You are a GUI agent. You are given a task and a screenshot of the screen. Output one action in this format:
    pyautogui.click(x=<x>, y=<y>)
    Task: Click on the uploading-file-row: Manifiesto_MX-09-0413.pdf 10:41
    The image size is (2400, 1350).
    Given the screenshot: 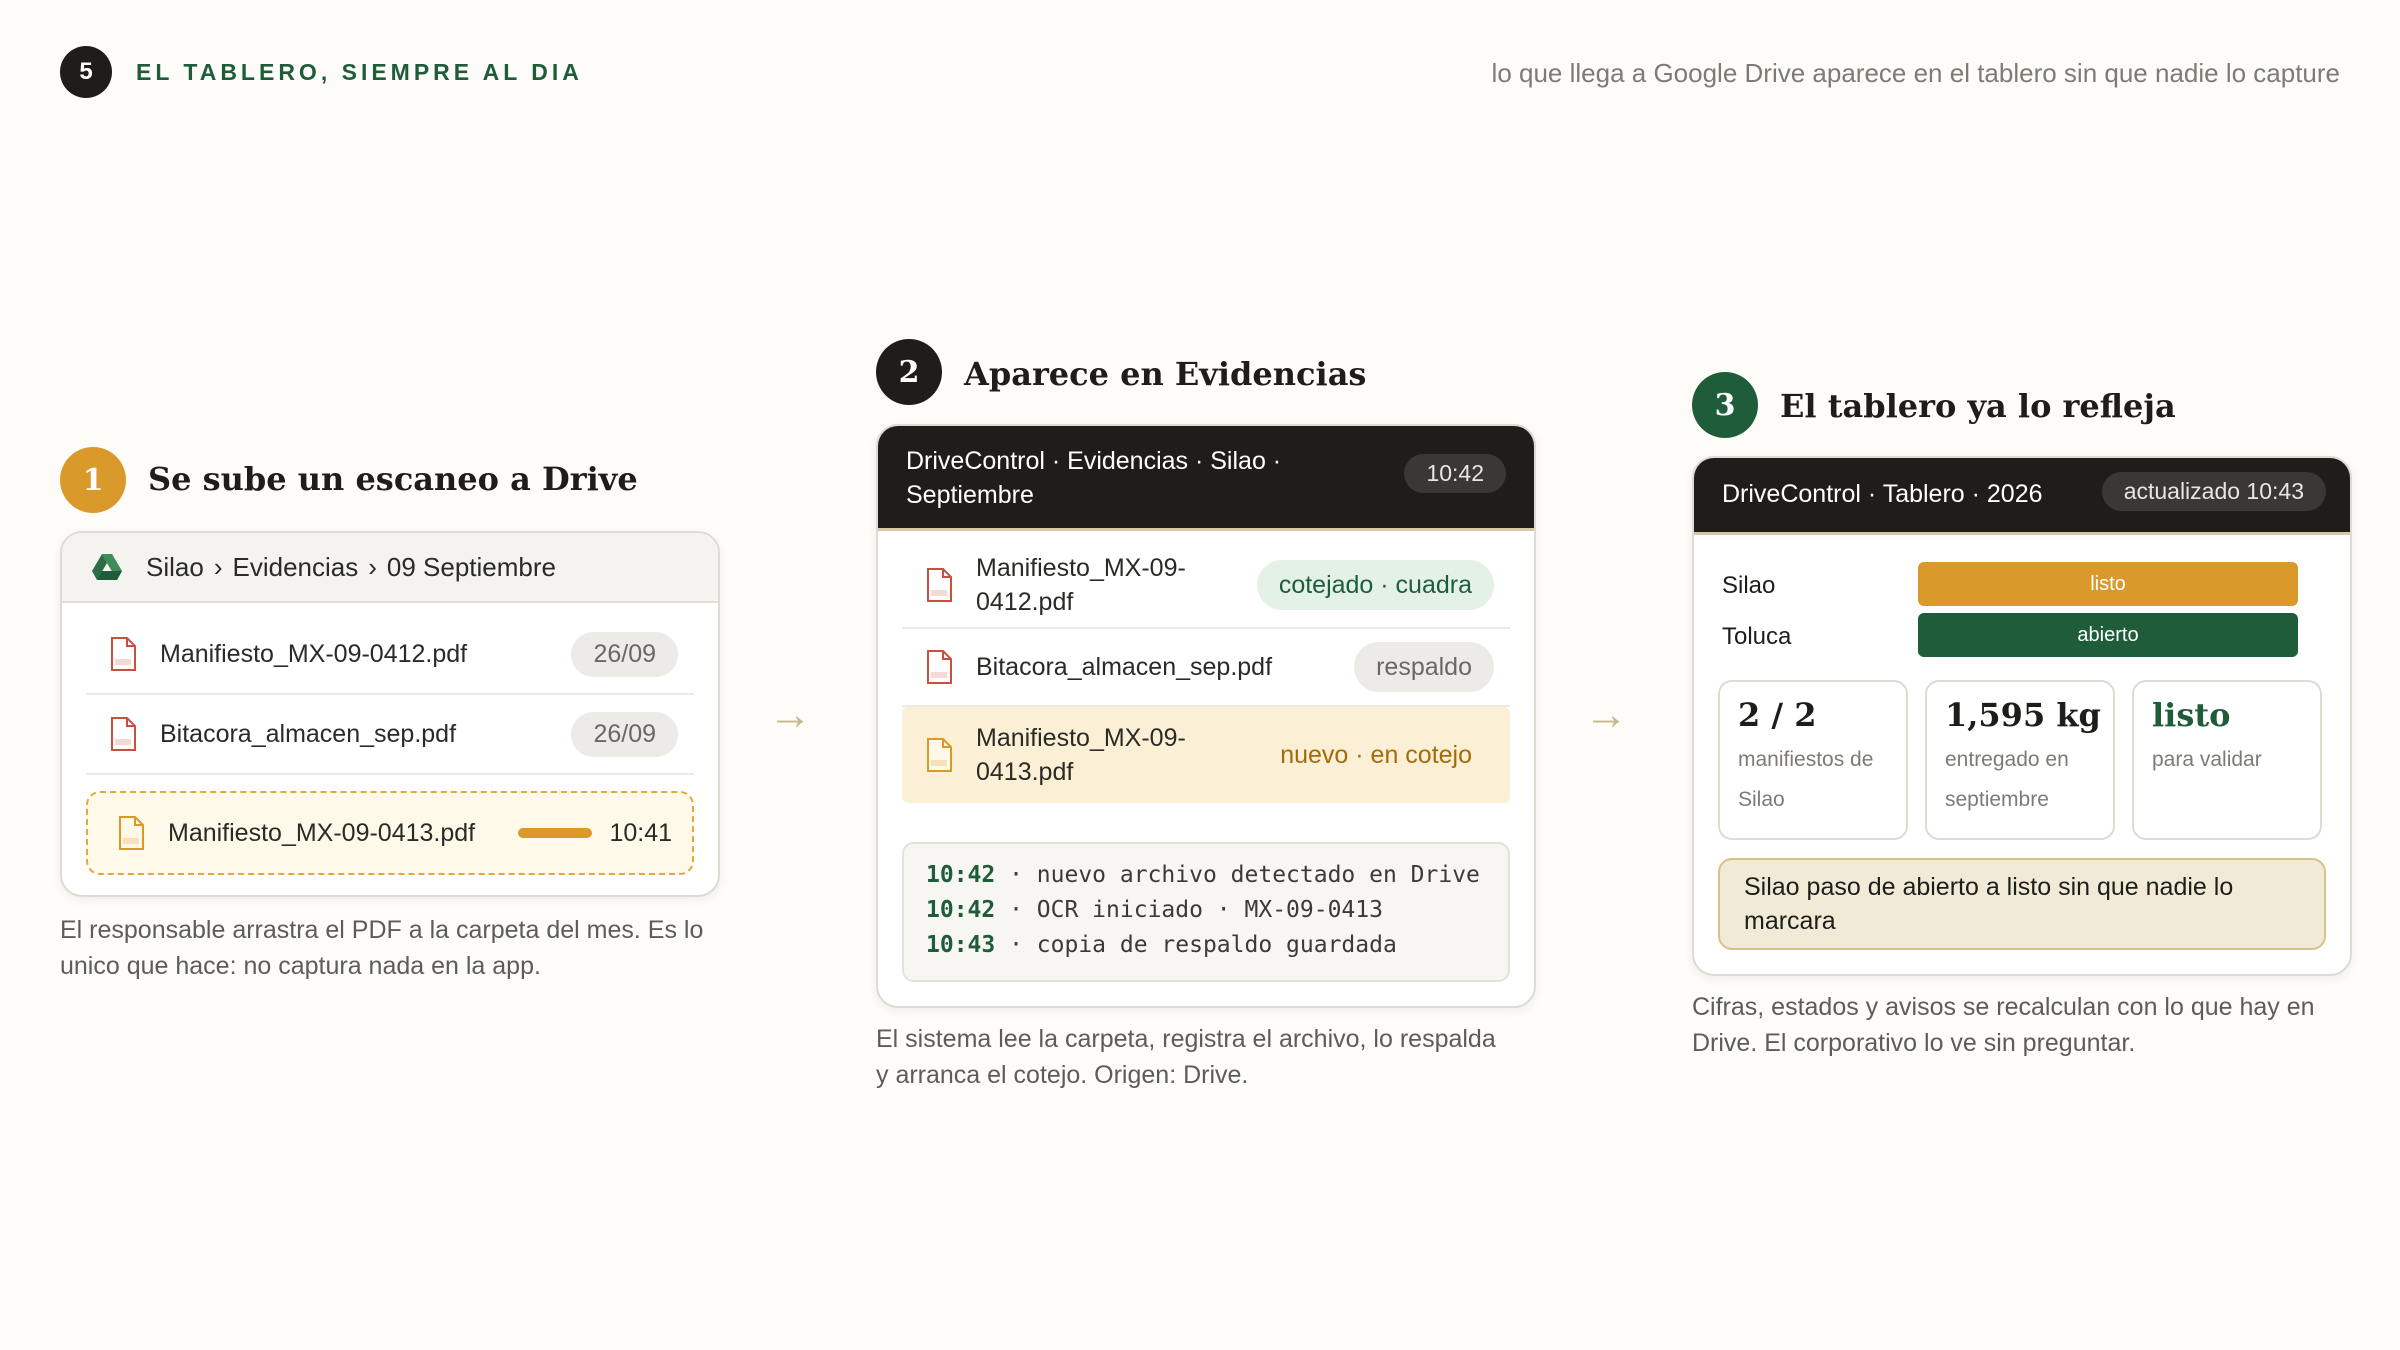 What is the action you would take?
    pyautogui.click(x=390, y=833)
    